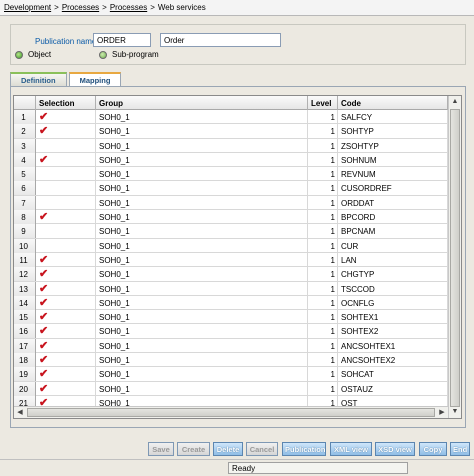 This screenshot has height=476, width=474. Describe the element at coordinates (455, 412) in the screenshot. I see `scroll-down-icon: ▼` at that location.